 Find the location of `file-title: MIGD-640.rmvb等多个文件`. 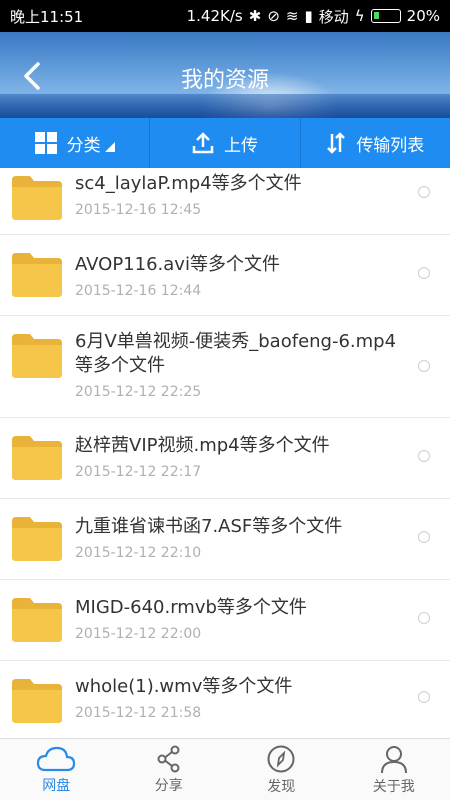

file-title: MIGD-640.rmvb等多个文件 is located at coordinates (191, 607).